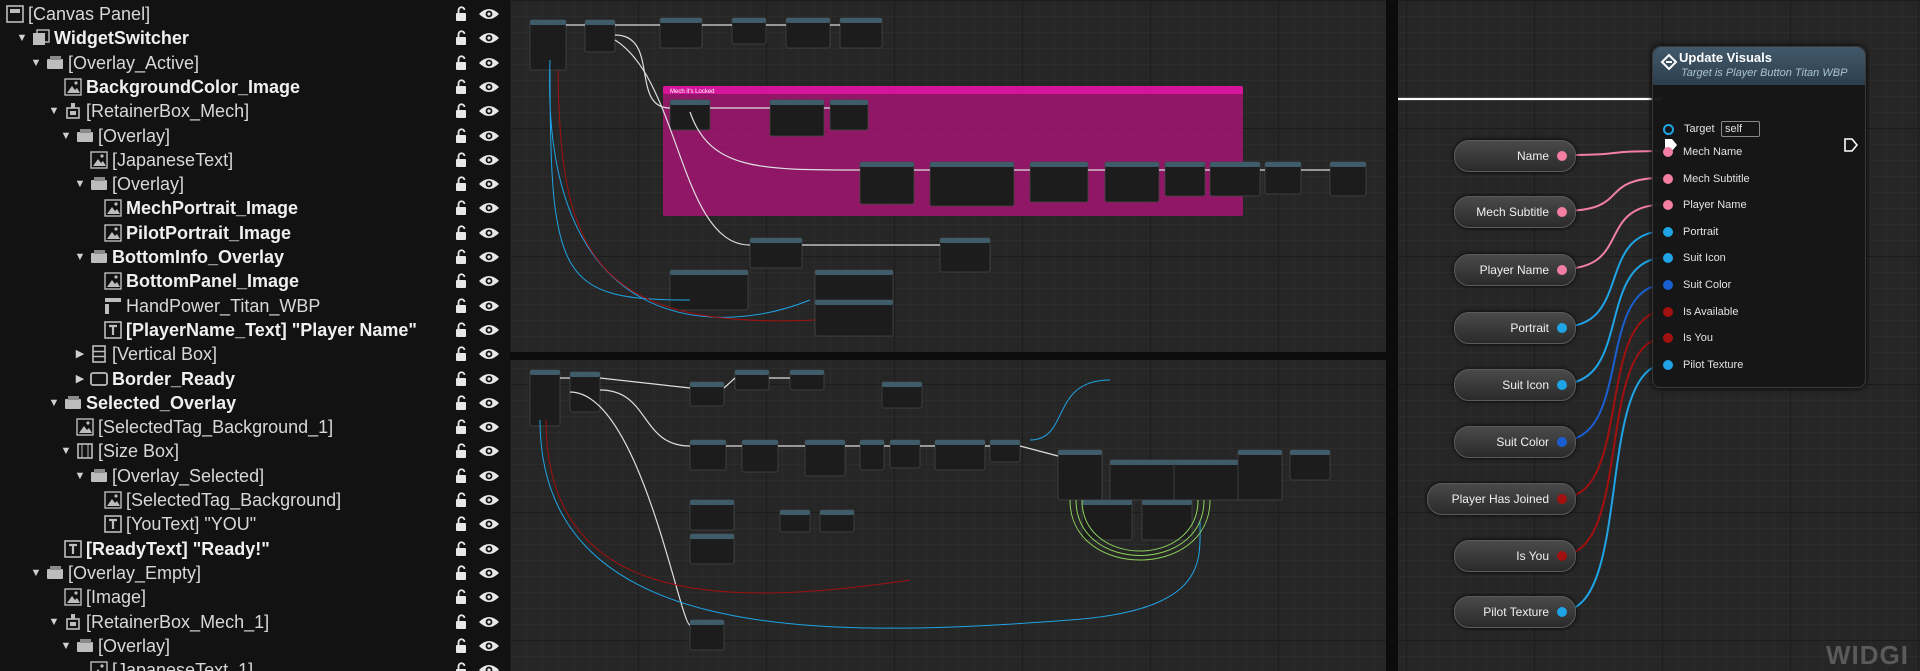 The height and width of the screenshot is (671, 1920). Describe the element at coordinates (1711, 311) in the screenshot. I see `input-pin-label: Is Available` at that location.